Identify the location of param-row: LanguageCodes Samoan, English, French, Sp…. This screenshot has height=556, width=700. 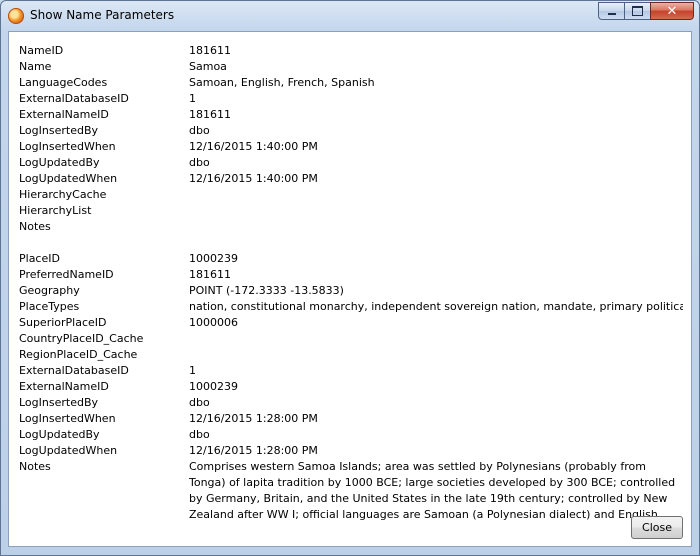
(351, 83).